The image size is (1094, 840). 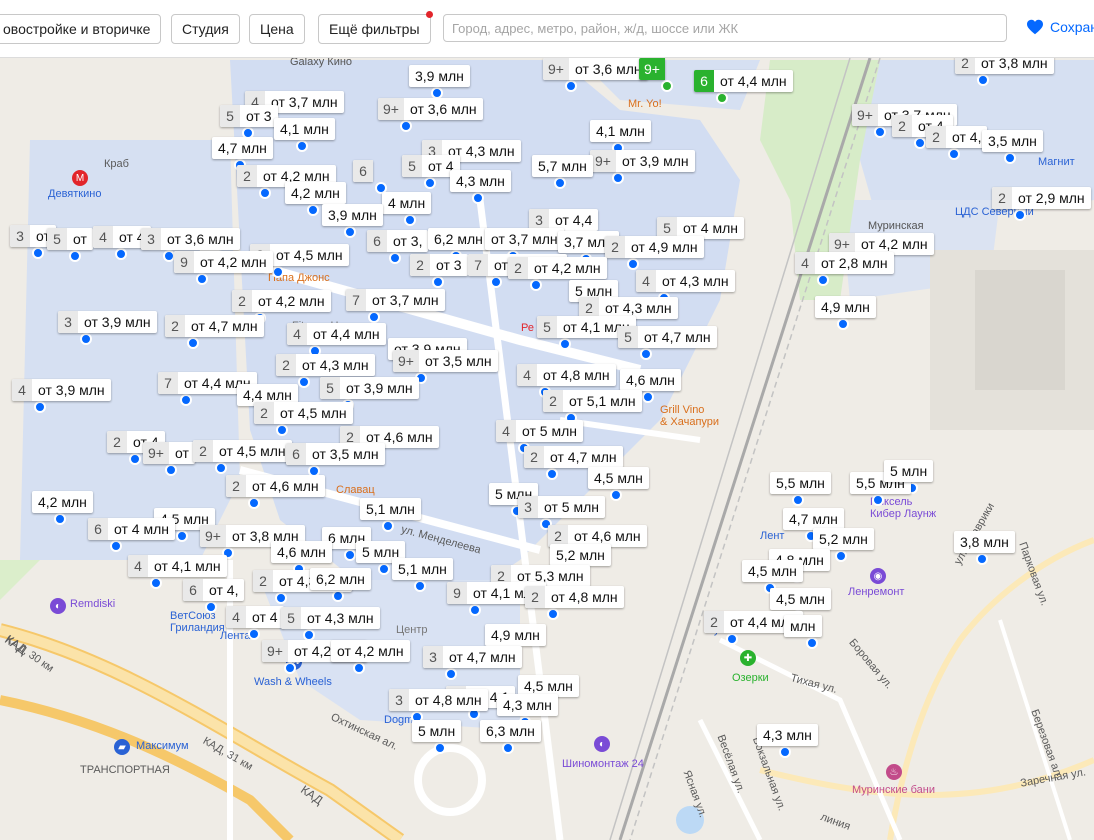 What do you see at coordinates (340, 579) in the screenshot?
I see `listing-price-pin: 6,2 млн` at bounding box center [340, 579].